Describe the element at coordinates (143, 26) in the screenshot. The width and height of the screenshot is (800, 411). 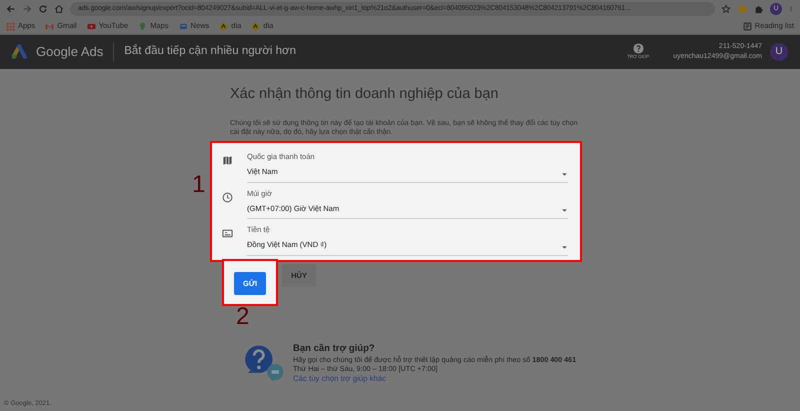
I see `map-pin-icon` at that location.